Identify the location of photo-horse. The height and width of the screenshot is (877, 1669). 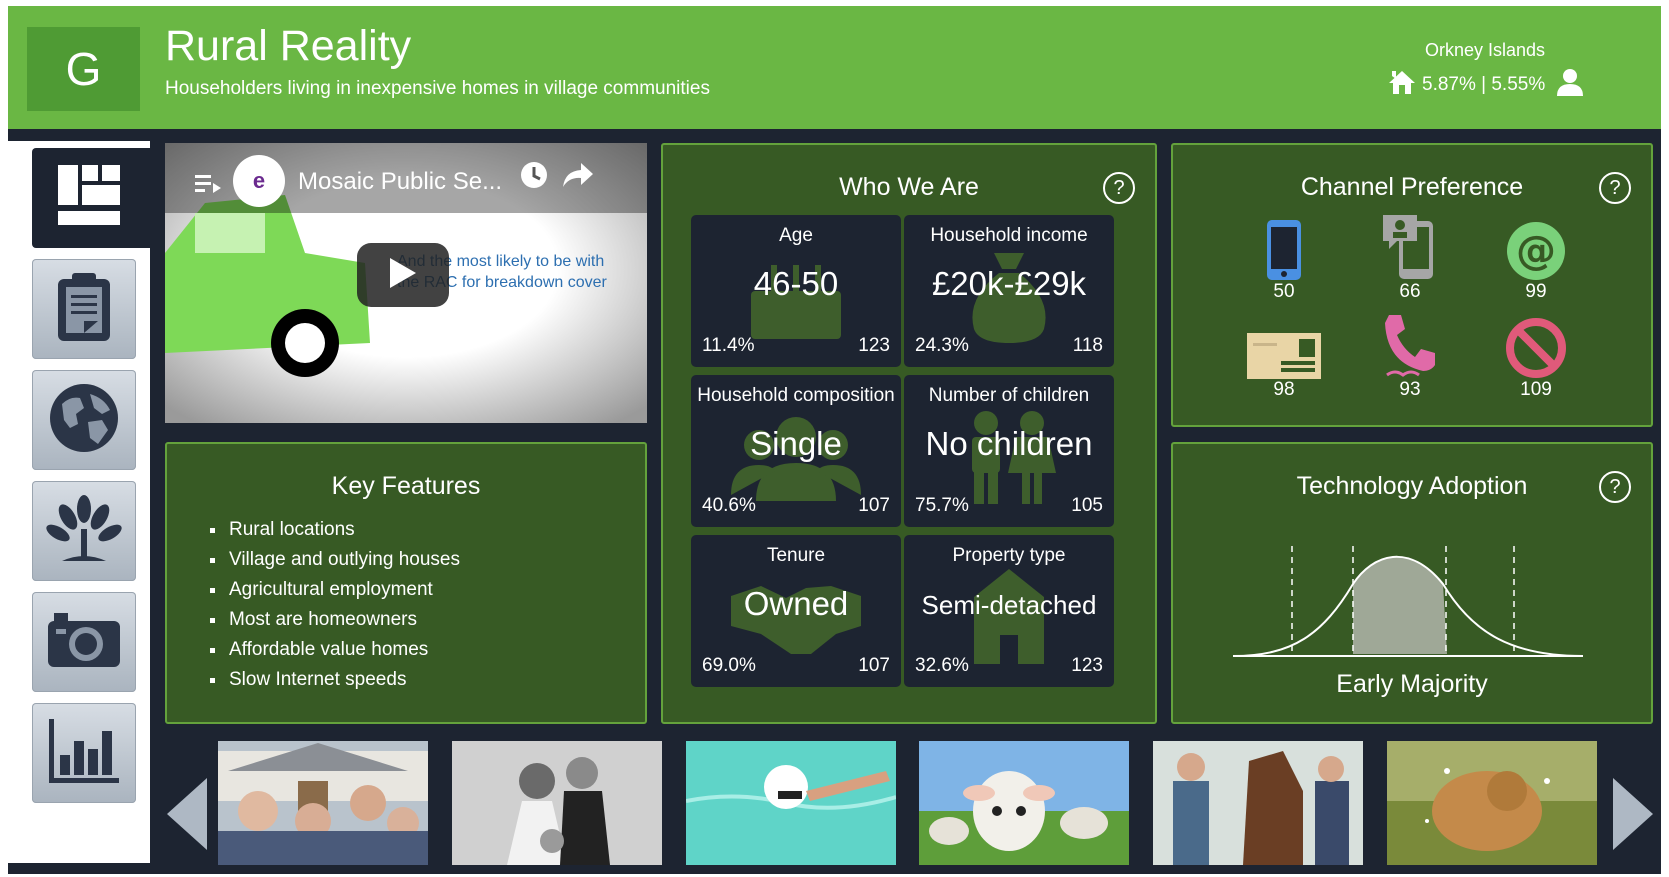
(1258, 803).